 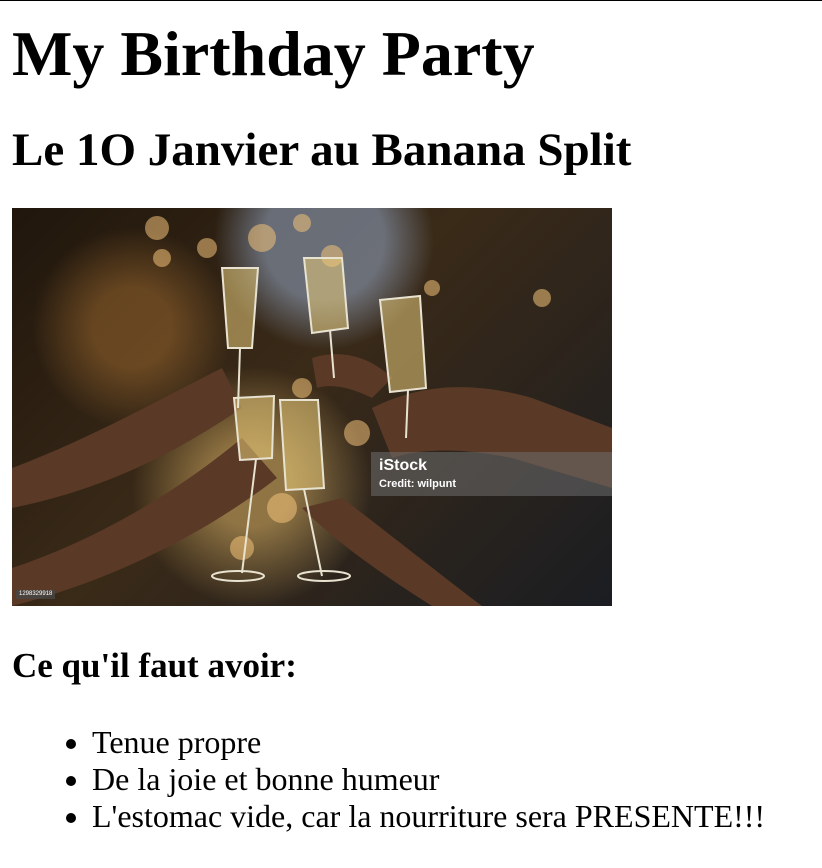 What do you see at coordinates (491, 474) in the screenshot?
I see `istock-watermark: iStock Credit: wilpunt` at bounding box center [491, 474].